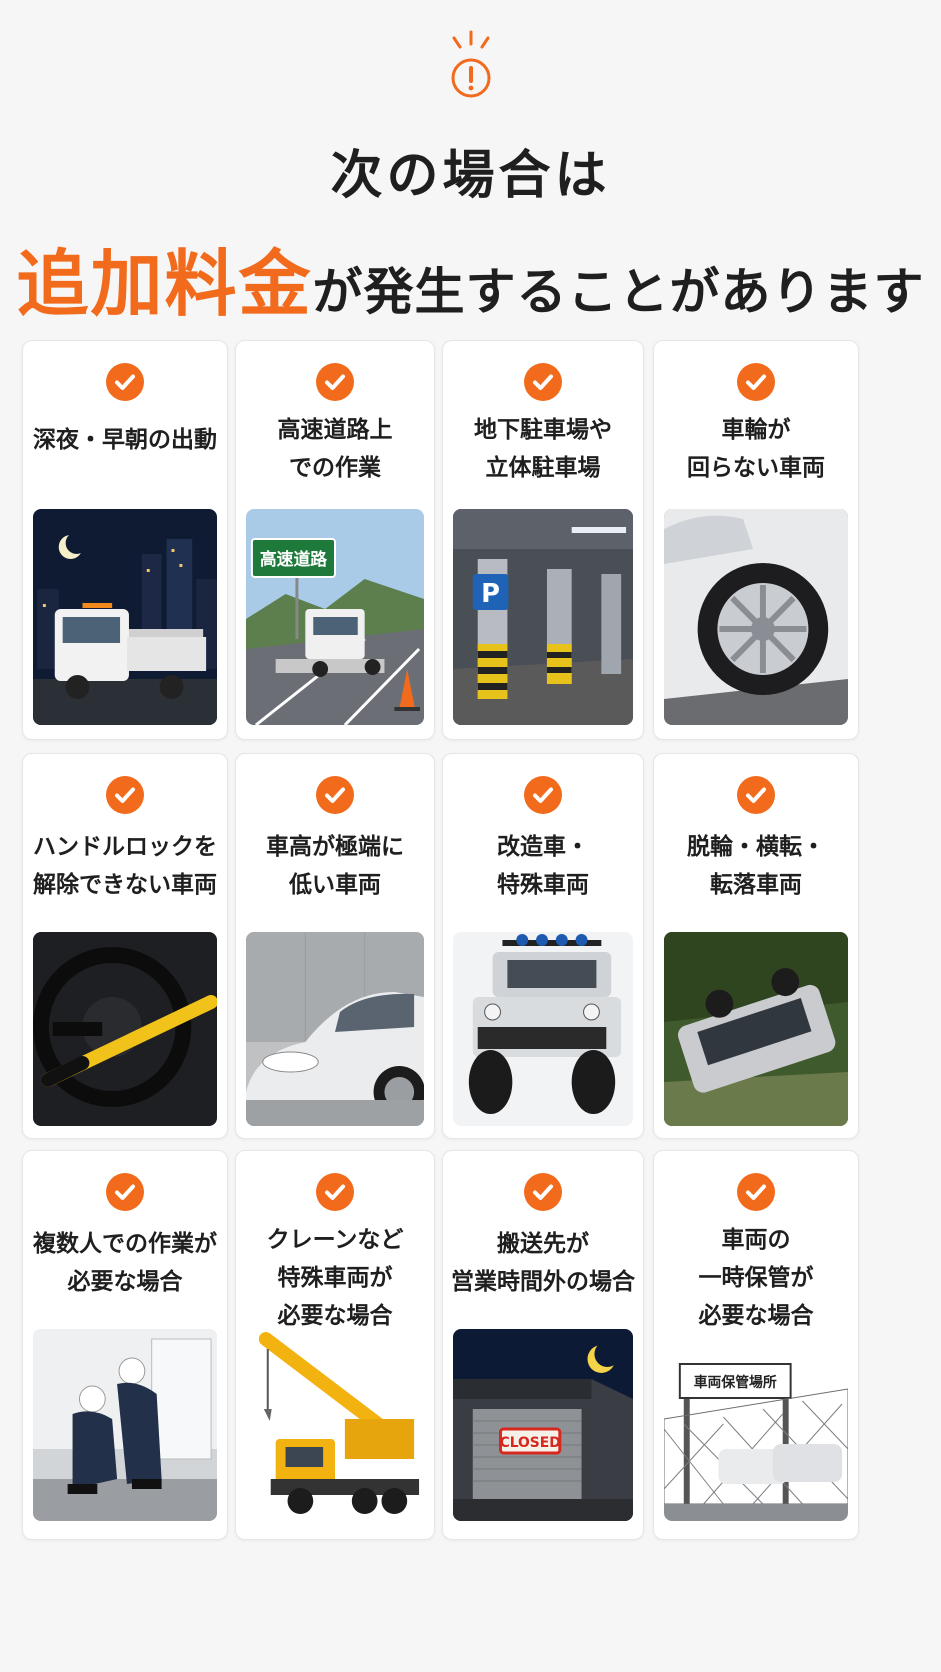  What do you see at coordinates (618, 292) in the screenshot?
I see `title-rest-text: が発生することがあります` at bounding box center [618, 292].